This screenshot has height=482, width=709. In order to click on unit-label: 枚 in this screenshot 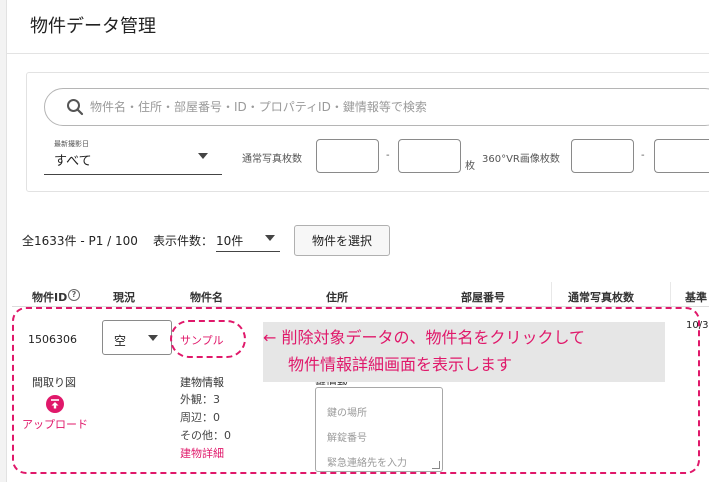, I will do `click(470, 166)`.